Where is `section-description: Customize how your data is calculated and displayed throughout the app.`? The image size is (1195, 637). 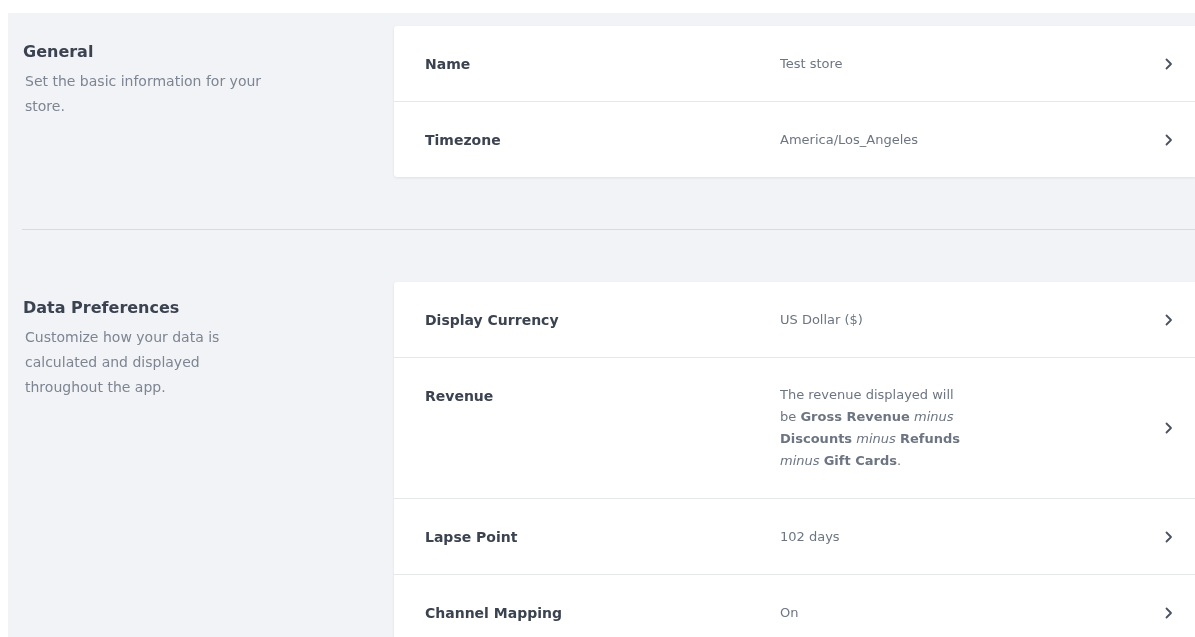 section-description: Customize how your data is calculated and displayed throughout the app. is located at coordinates (122, 362).